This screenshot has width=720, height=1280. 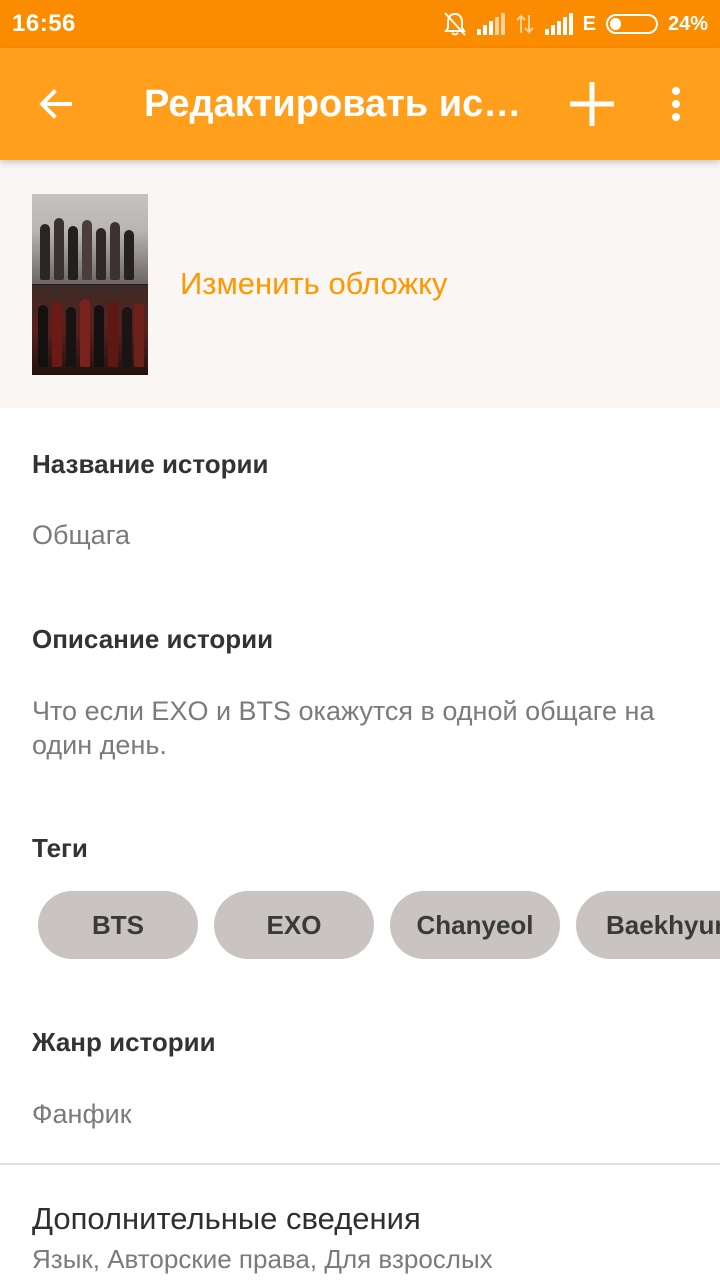 I want to click on tags-label: Теги, so click(x=60, y=848).